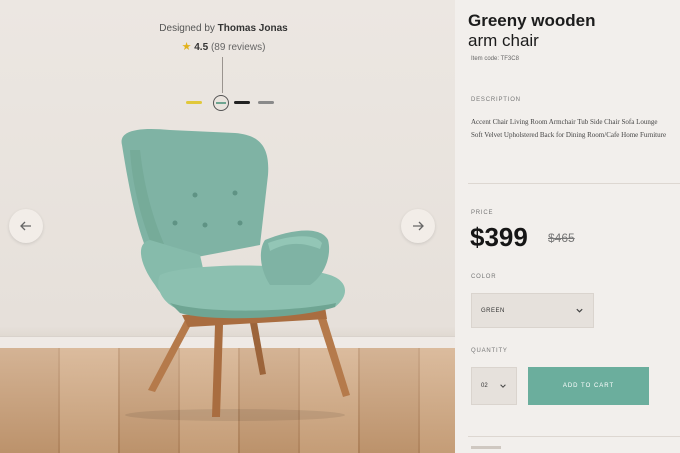 This screenshot has height=453, width=680. Describe the element at coordinates (482, 213) in the screenshot. I see `price-label: PRICE` at that location.